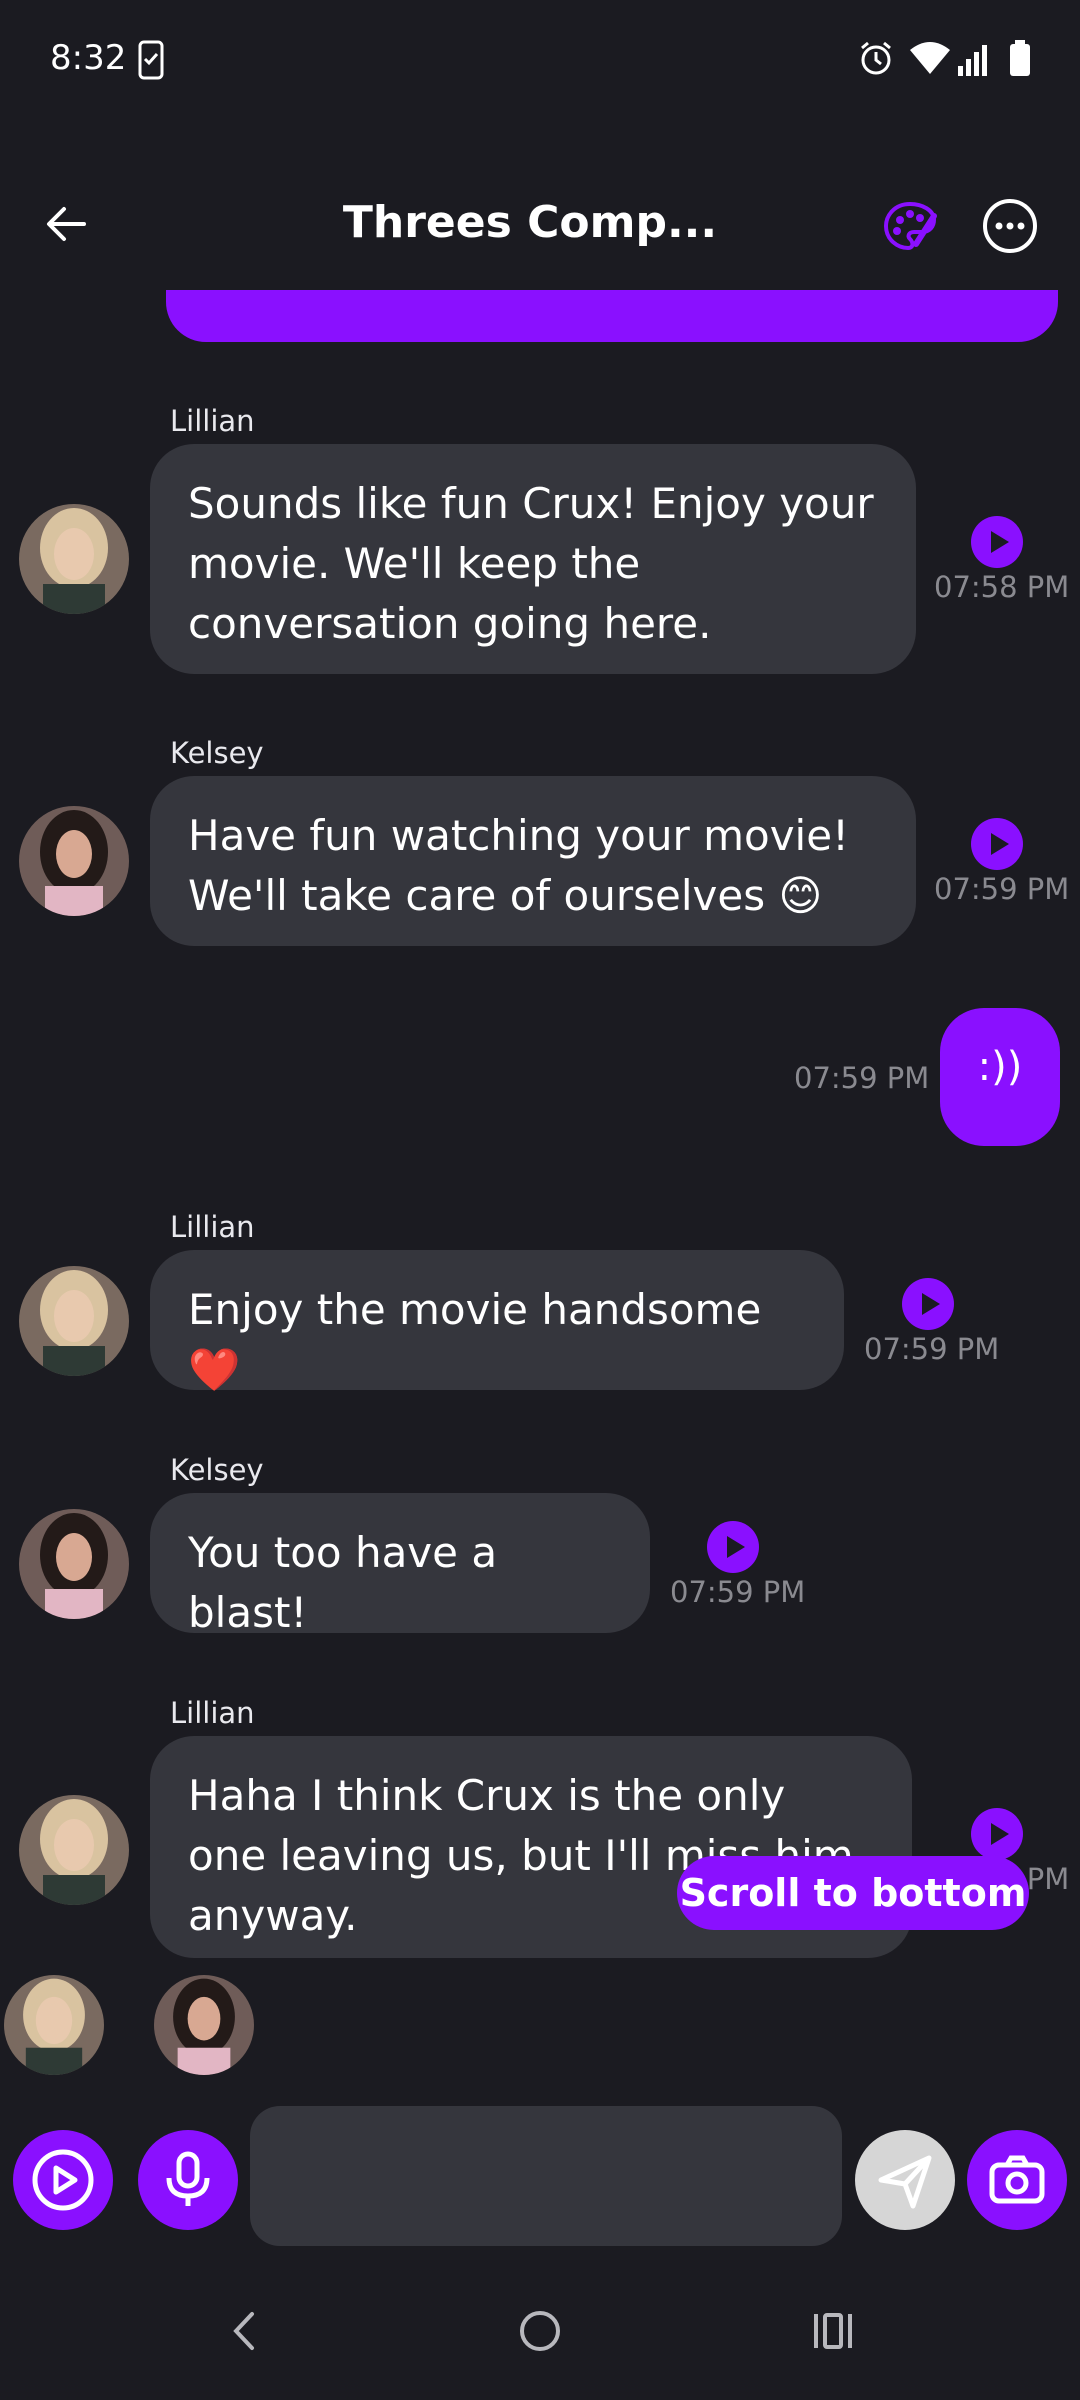 The image size is (1080, 2400). I want to click on nav-home-icon, so click(540, 2331).